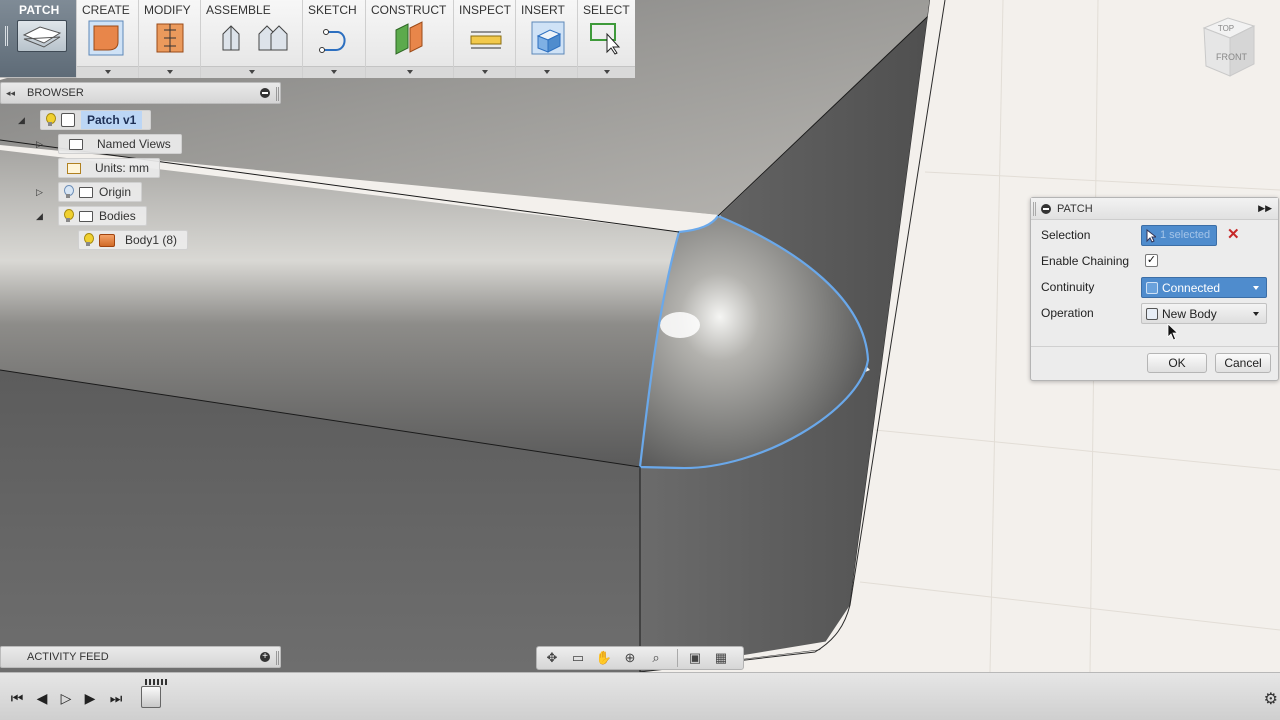 This screenshot has height=720, width=1280. Describe the element at coordinates (1151, 260) in the screenshot. I see `enable-chaining-checkbox: ✓` at that location.